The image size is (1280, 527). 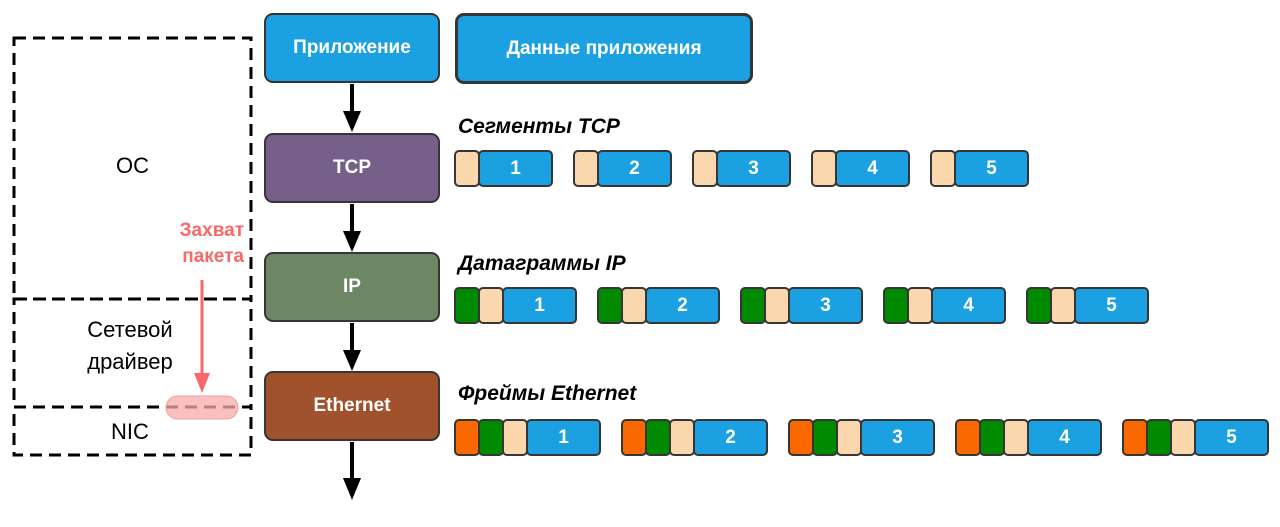 What do you see at coordinates (352, 48) in the screenshot?
I see `layer-application: Приложение` at bounding box center [352, 48].